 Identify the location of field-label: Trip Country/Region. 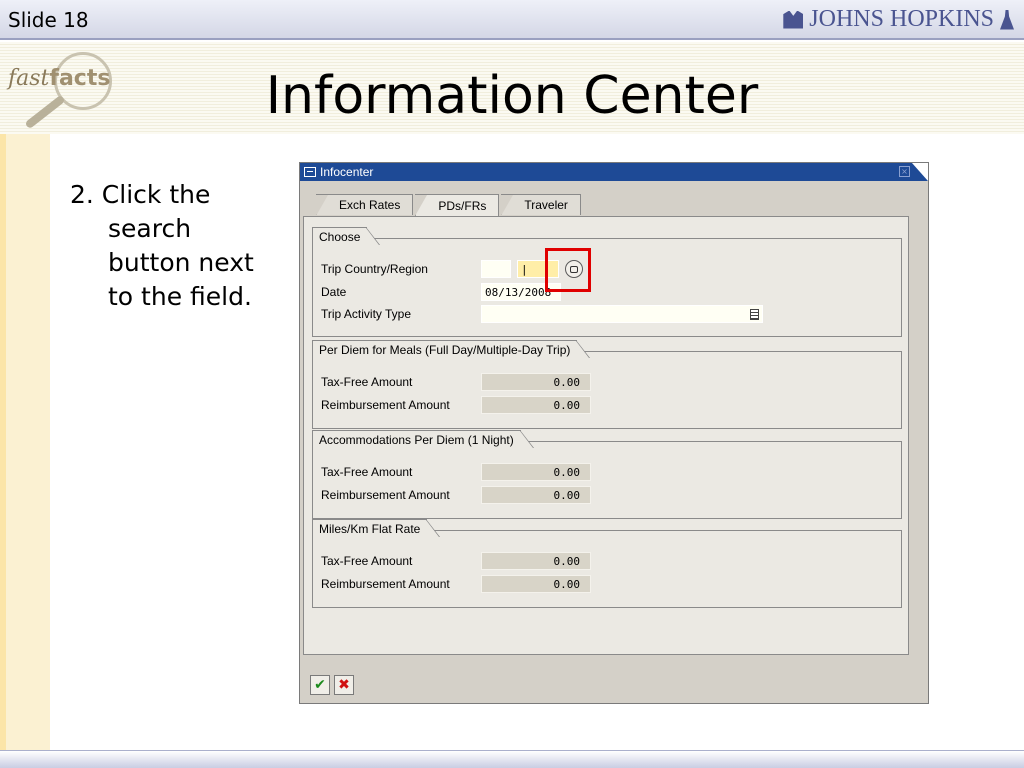
(374, 269).